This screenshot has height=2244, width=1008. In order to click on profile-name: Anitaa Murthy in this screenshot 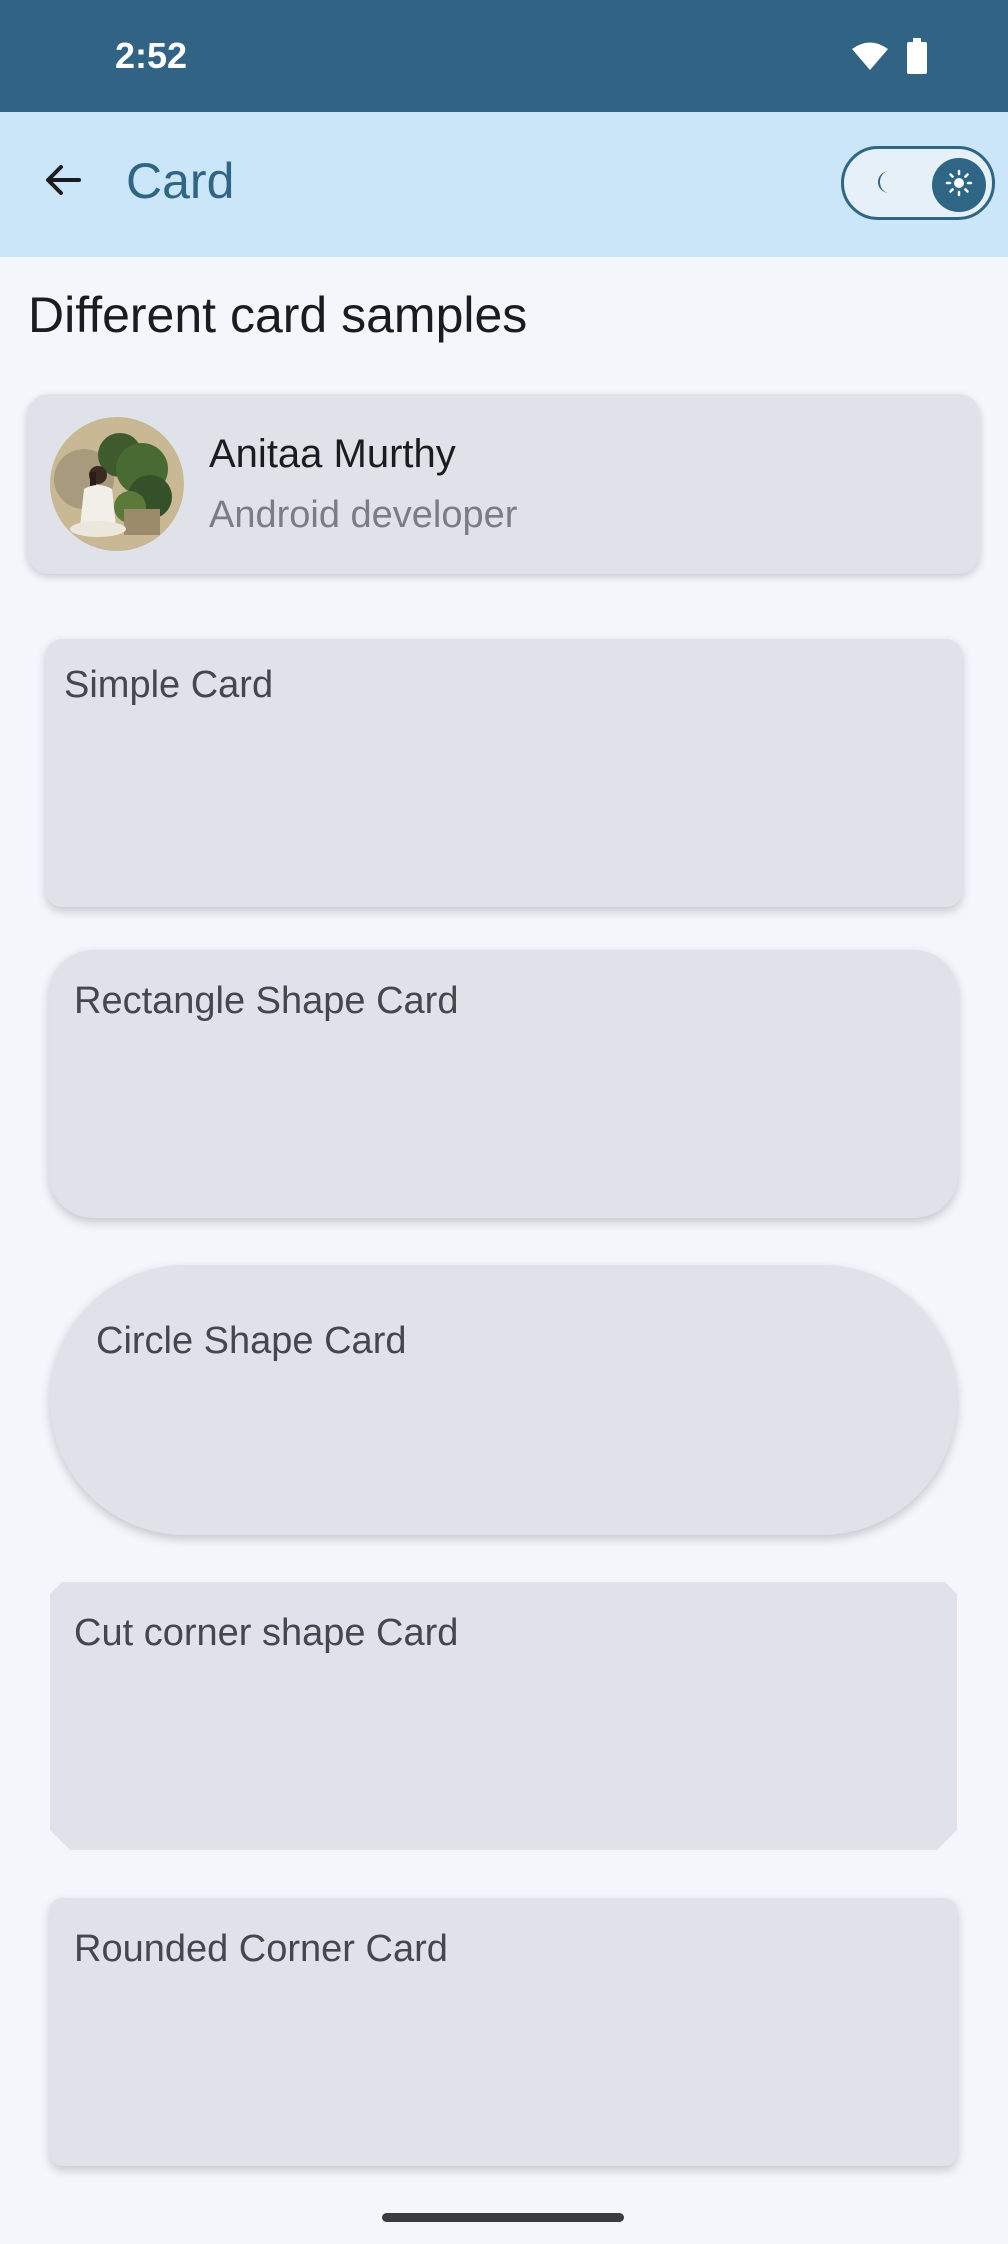, I will do `click(332, 454)`.